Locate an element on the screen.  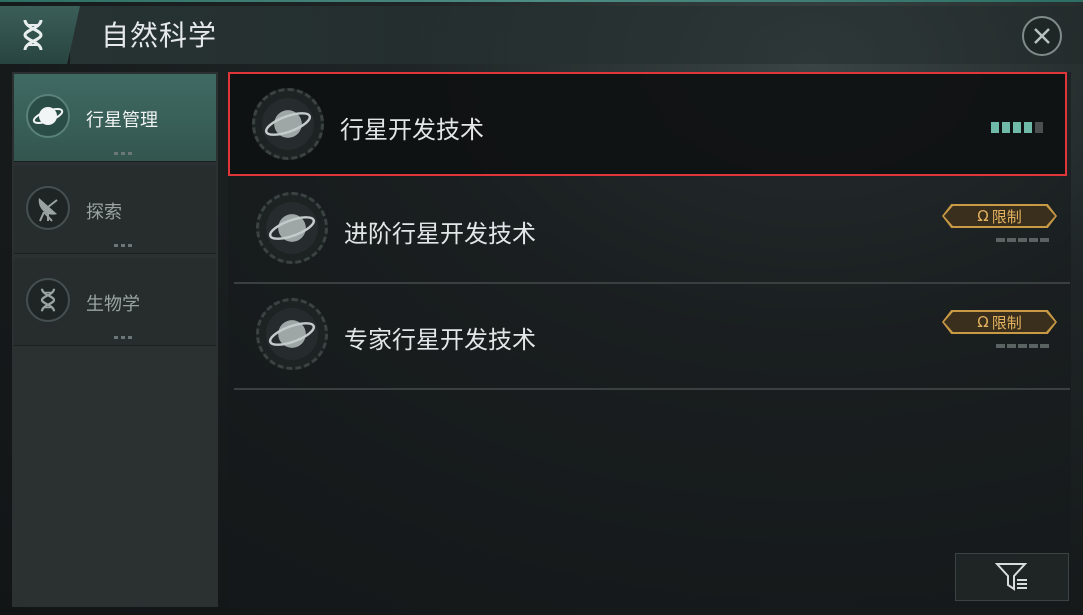
filter-icon is located at coordinates (1011, 577).